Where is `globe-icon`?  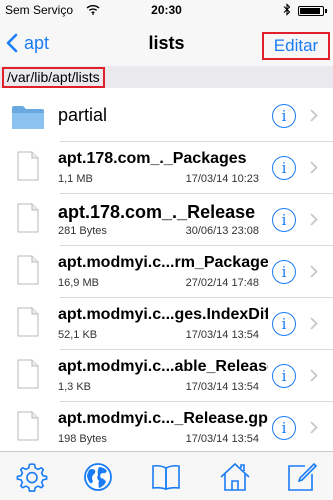 globe-icon is located at coordinates (98, 477).